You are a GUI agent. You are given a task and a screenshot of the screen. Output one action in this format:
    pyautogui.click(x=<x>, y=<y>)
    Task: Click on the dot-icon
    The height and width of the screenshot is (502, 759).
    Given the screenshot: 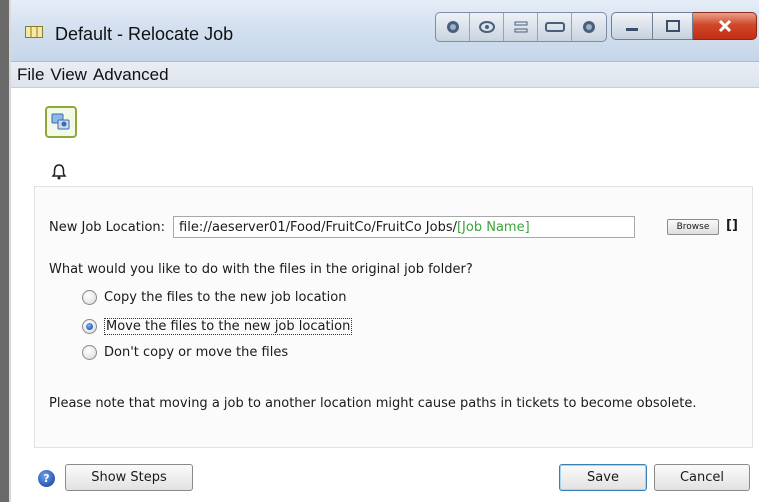 What is the action you would take?
    pyautogui.click(x=589, y=27)
    